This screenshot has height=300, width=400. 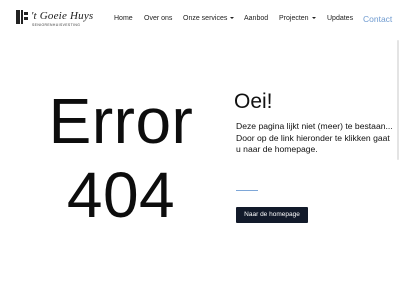 What do you see at coordinates (205, 18) in the screenshot?
I see `nav-item-label: Onze services` at bounding box center [205, 18].